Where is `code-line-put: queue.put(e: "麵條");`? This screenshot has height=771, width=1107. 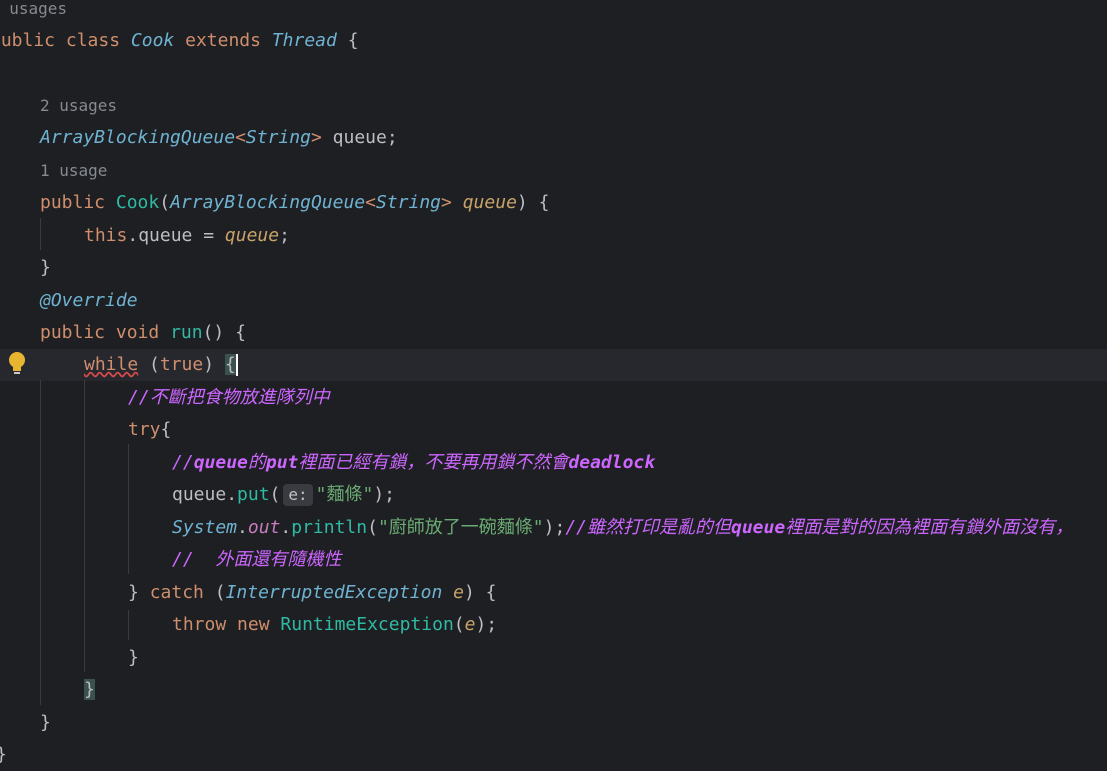
code-line-put: queue.put(e: "麵條"); is located at coordinates (284, 495).